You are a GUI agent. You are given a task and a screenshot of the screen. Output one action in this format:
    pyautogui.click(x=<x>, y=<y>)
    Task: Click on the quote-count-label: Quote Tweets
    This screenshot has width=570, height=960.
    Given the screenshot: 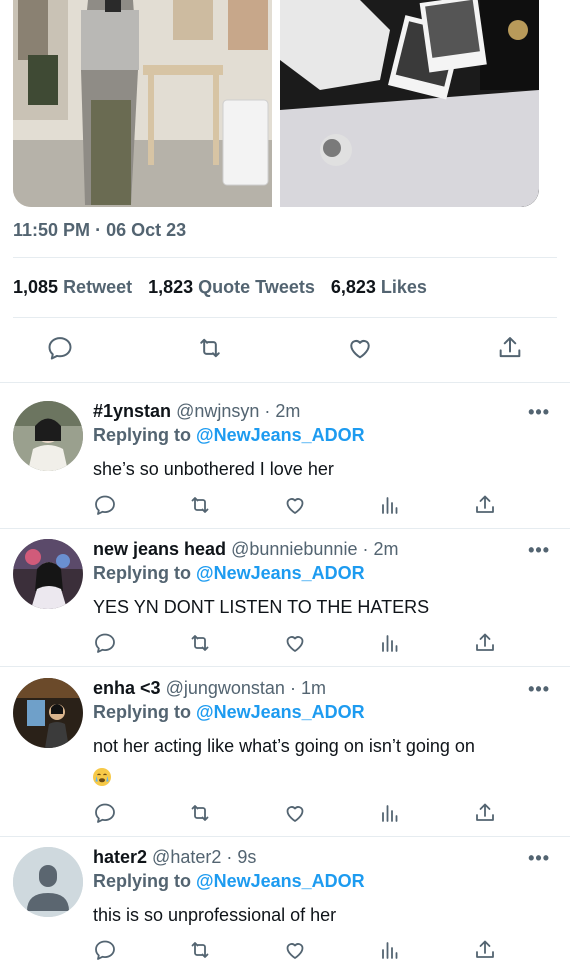 What is the action you would take?
    pyautogui.click(x=256, y=287)
    